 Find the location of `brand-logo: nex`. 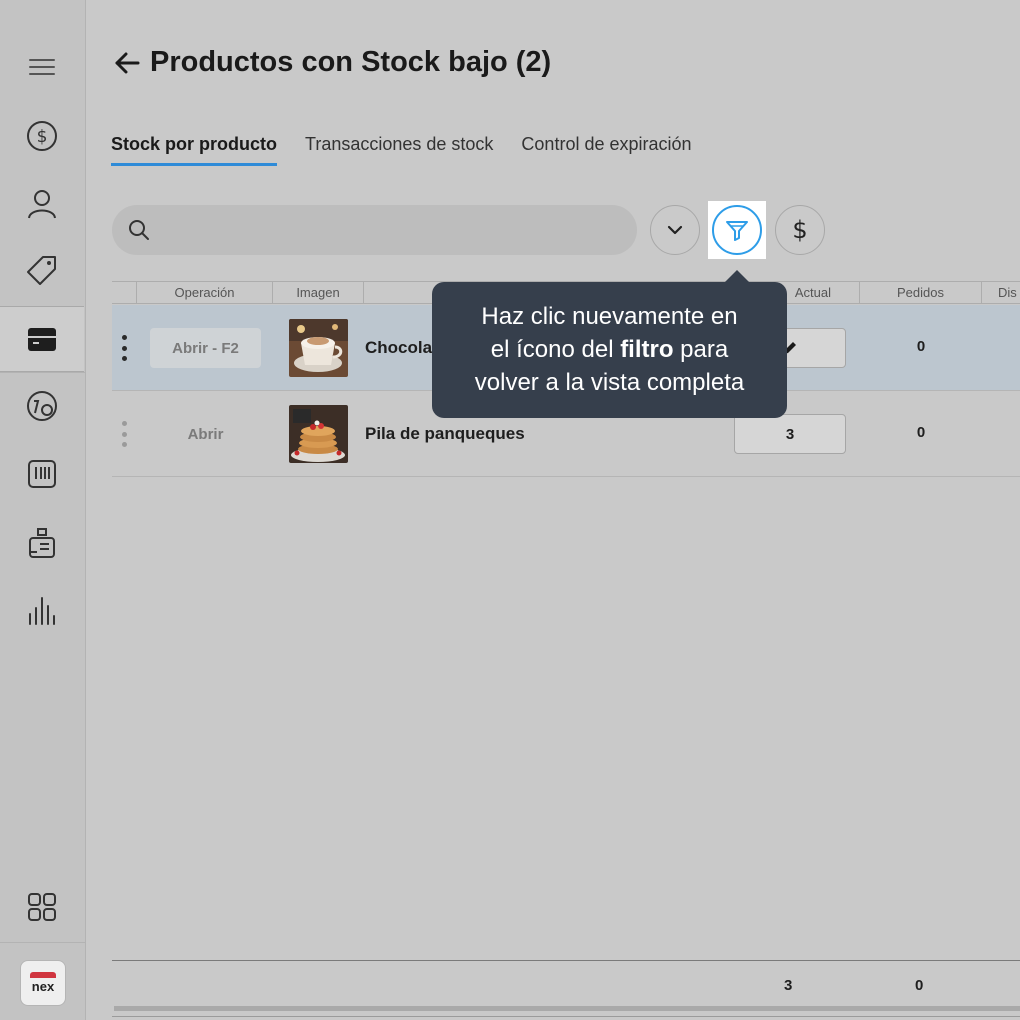

brand-logo: nex is located at coordinates (43, 983).